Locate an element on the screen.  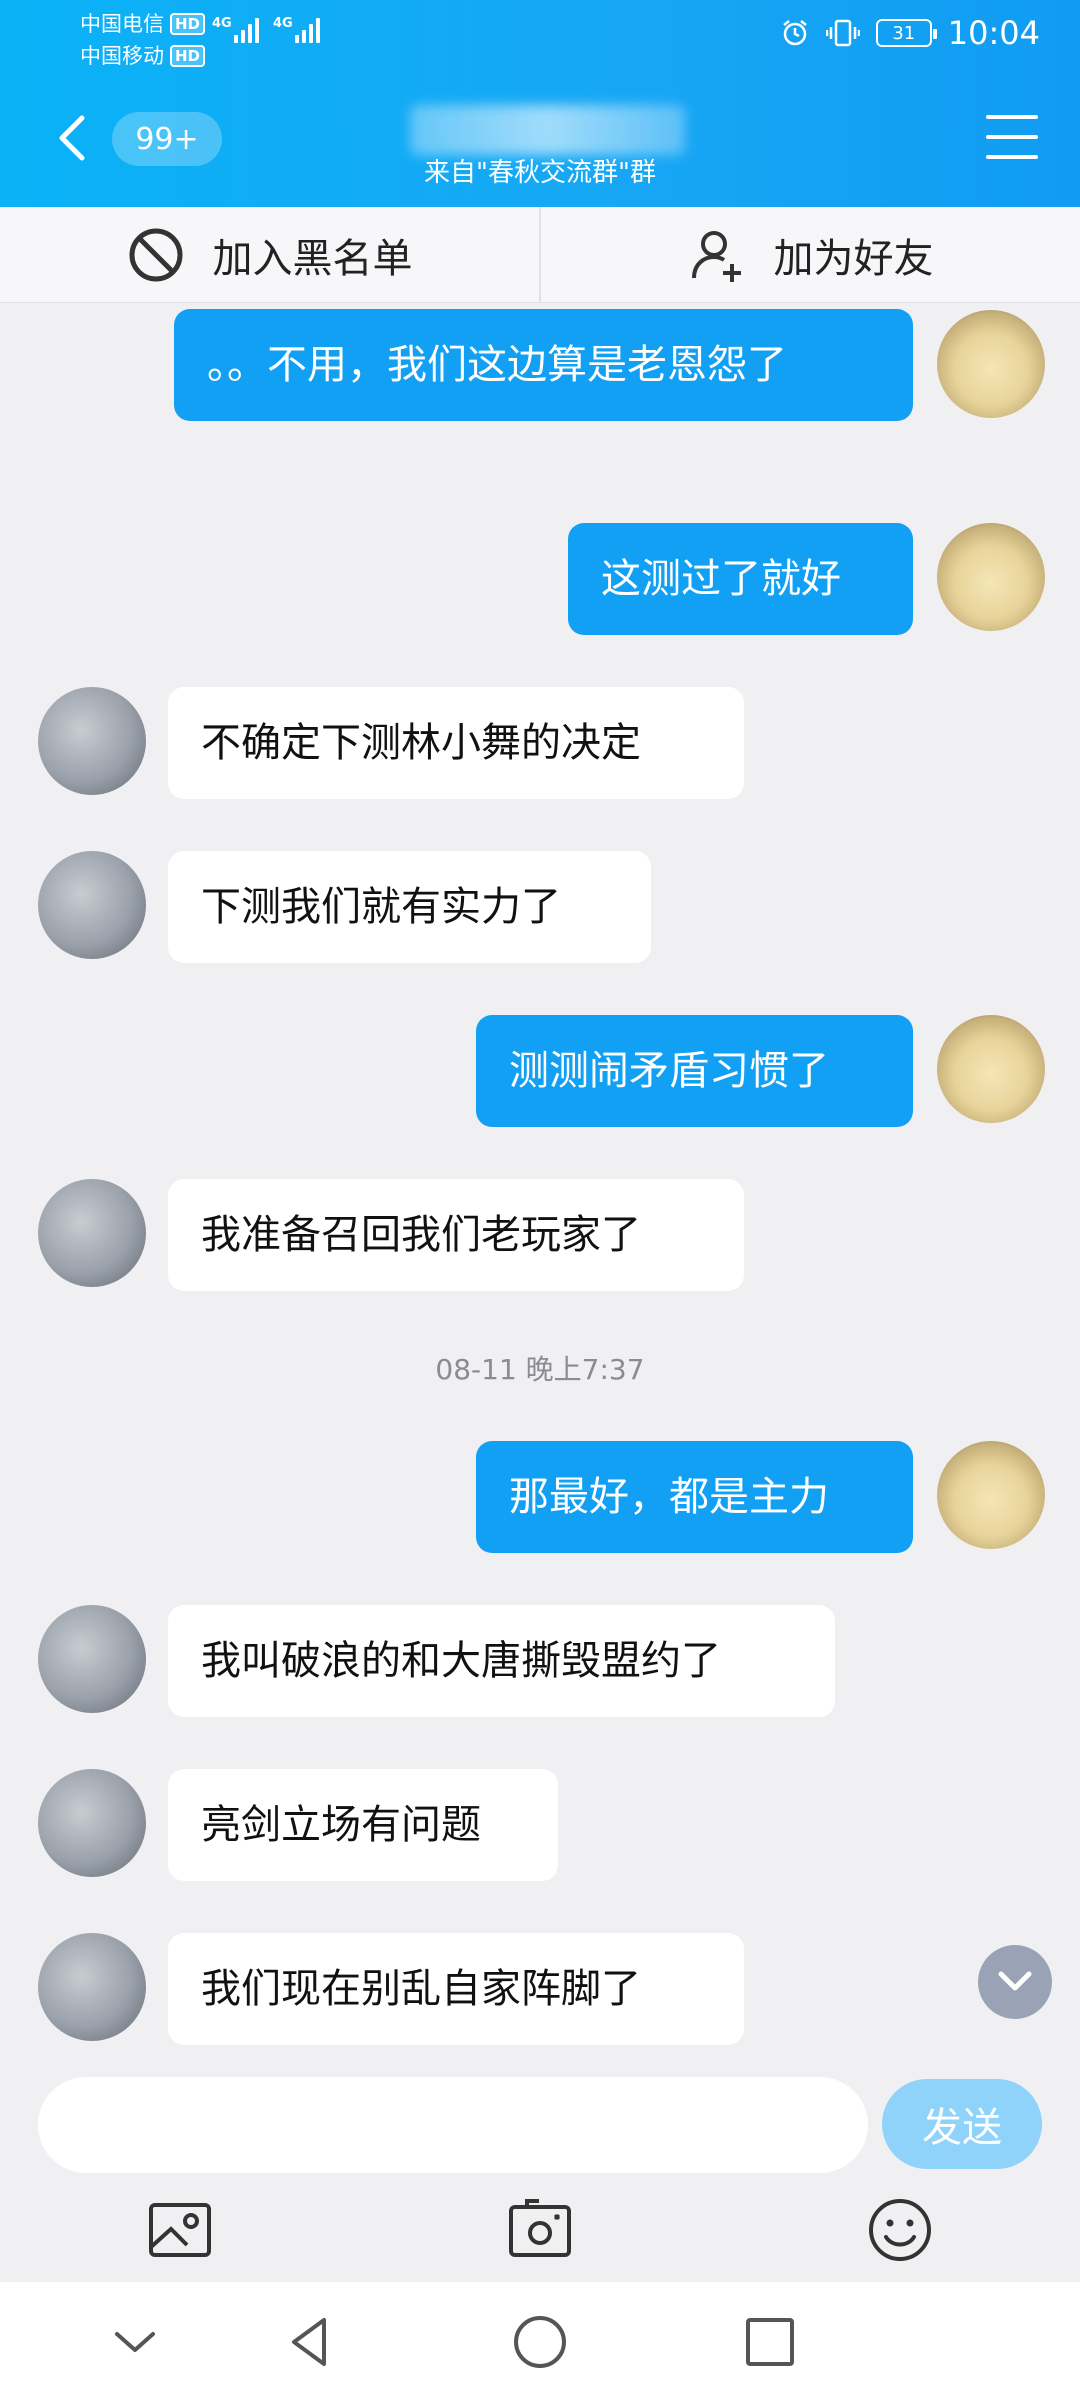
chat-source-subtitle: 来自"春秋交流群"群 is located at coordinates (540, 173).